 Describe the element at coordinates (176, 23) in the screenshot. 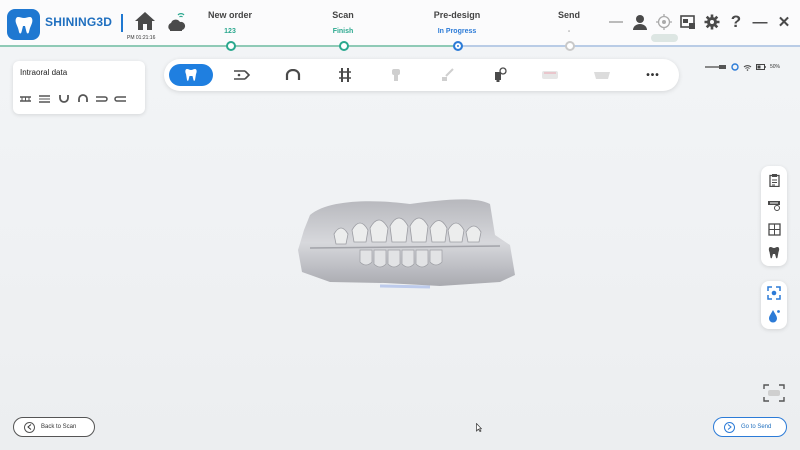

I see `cloud-sync-icon` at that location.